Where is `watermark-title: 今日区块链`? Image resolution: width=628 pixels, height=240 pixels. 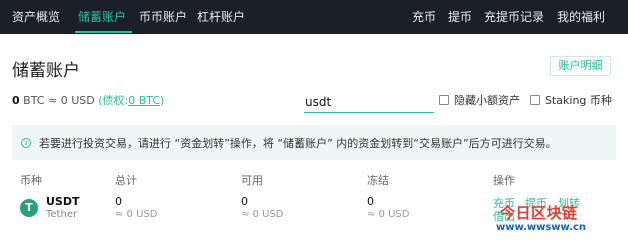
watermark-title: 今日区块链 is located at coordinates (539, 213).